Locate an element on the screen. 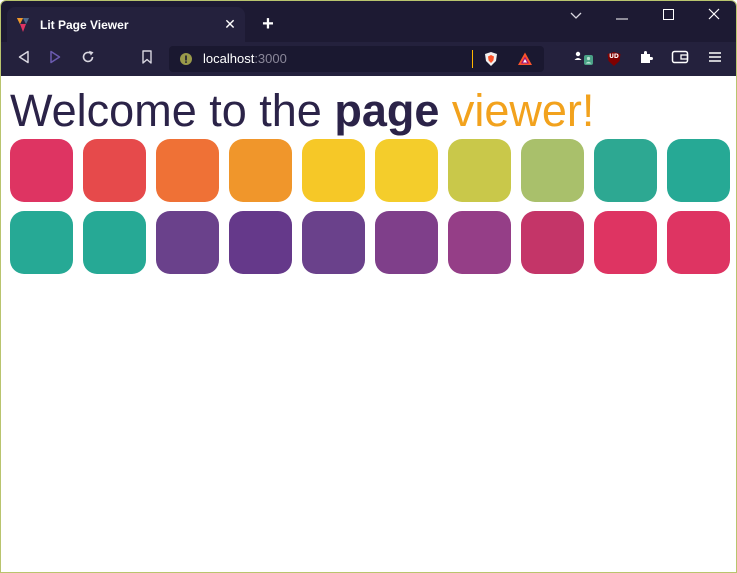 The width and height of the screenshot is (737, 573). title-text: Welcome to the is located at coordinates (172, 110).